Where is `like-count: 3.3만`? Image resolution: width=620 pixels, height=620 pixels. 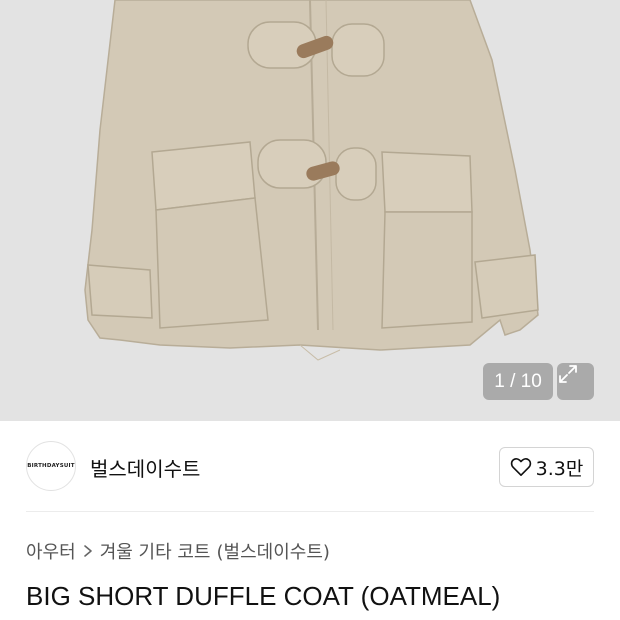
like-count: 3.3만 is located at coordinates (559, 468).